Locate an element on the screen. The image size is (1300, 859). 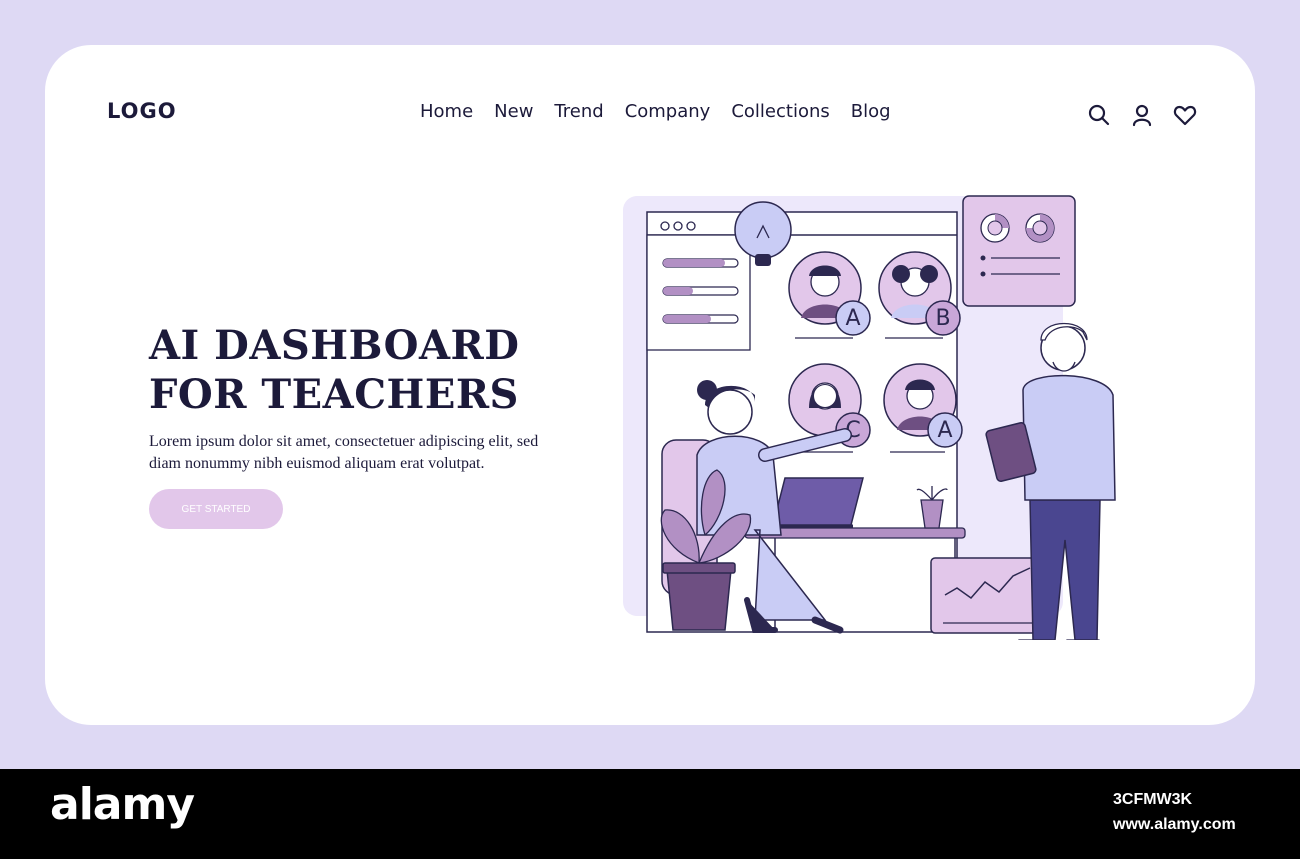
main-nav: Home New Trend Company Collections Blog is located at coordinates (666, 111).